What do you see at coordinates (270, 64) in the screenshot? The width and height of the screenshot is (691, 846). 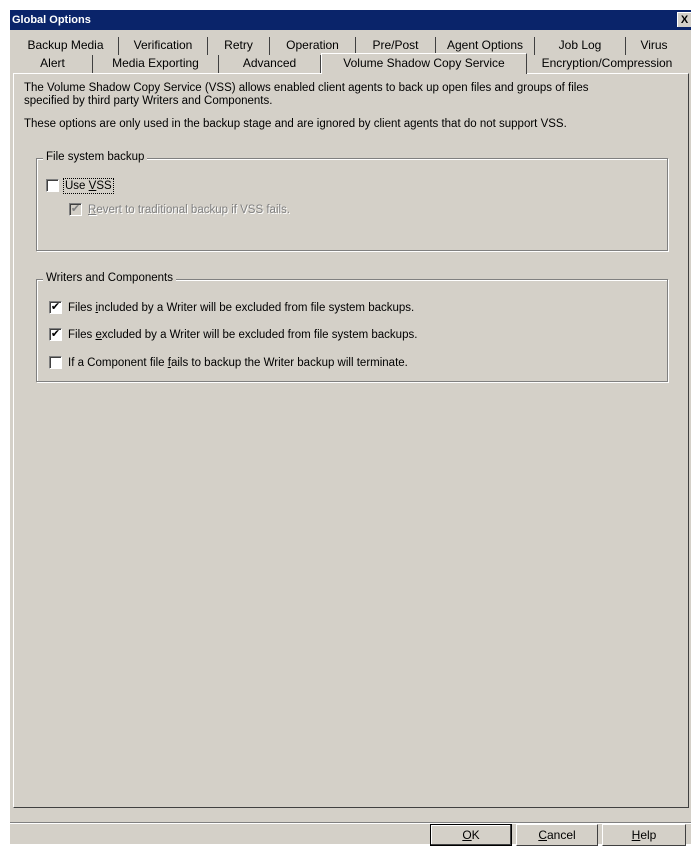 I see `tab-advanced: Advanced` at bounding box center [270, 64].